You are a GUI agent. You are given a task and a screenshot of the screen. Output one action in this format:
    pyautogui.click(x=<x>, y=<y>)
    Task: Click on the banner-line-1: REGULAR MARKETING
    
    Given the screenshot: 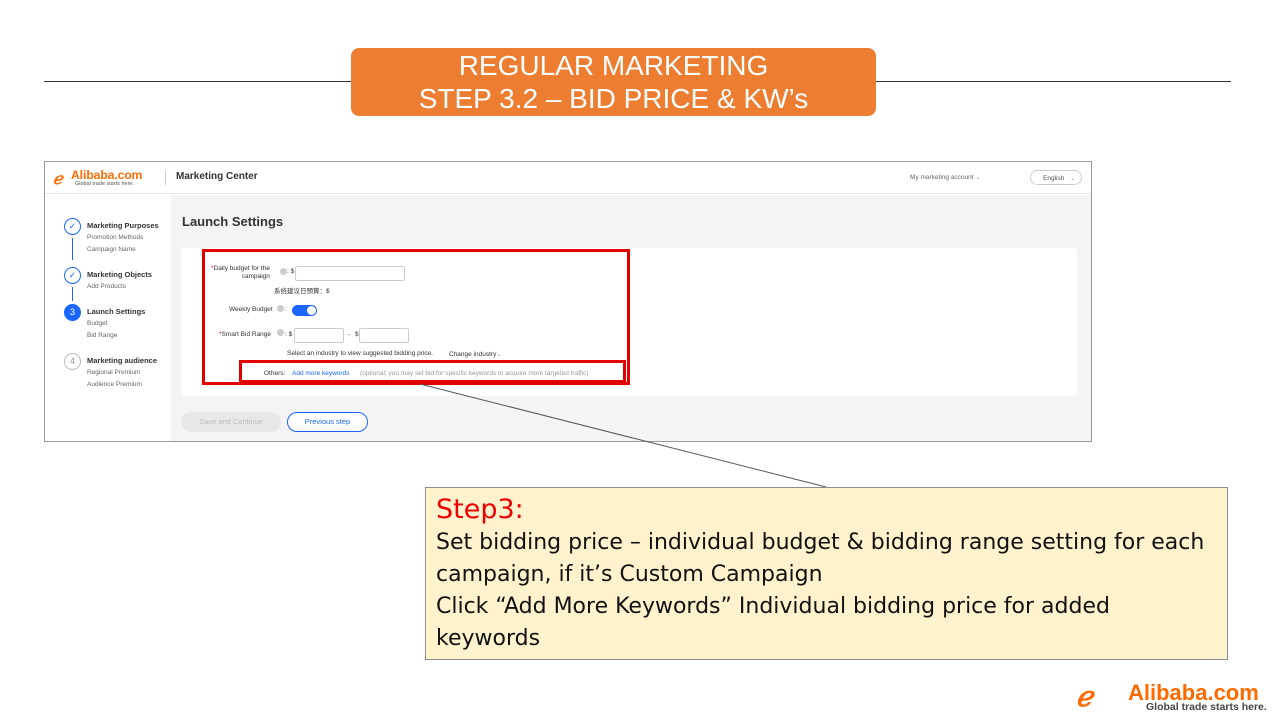 What is the action you would take?
    pyautogui.click(x=613, y=65)
    